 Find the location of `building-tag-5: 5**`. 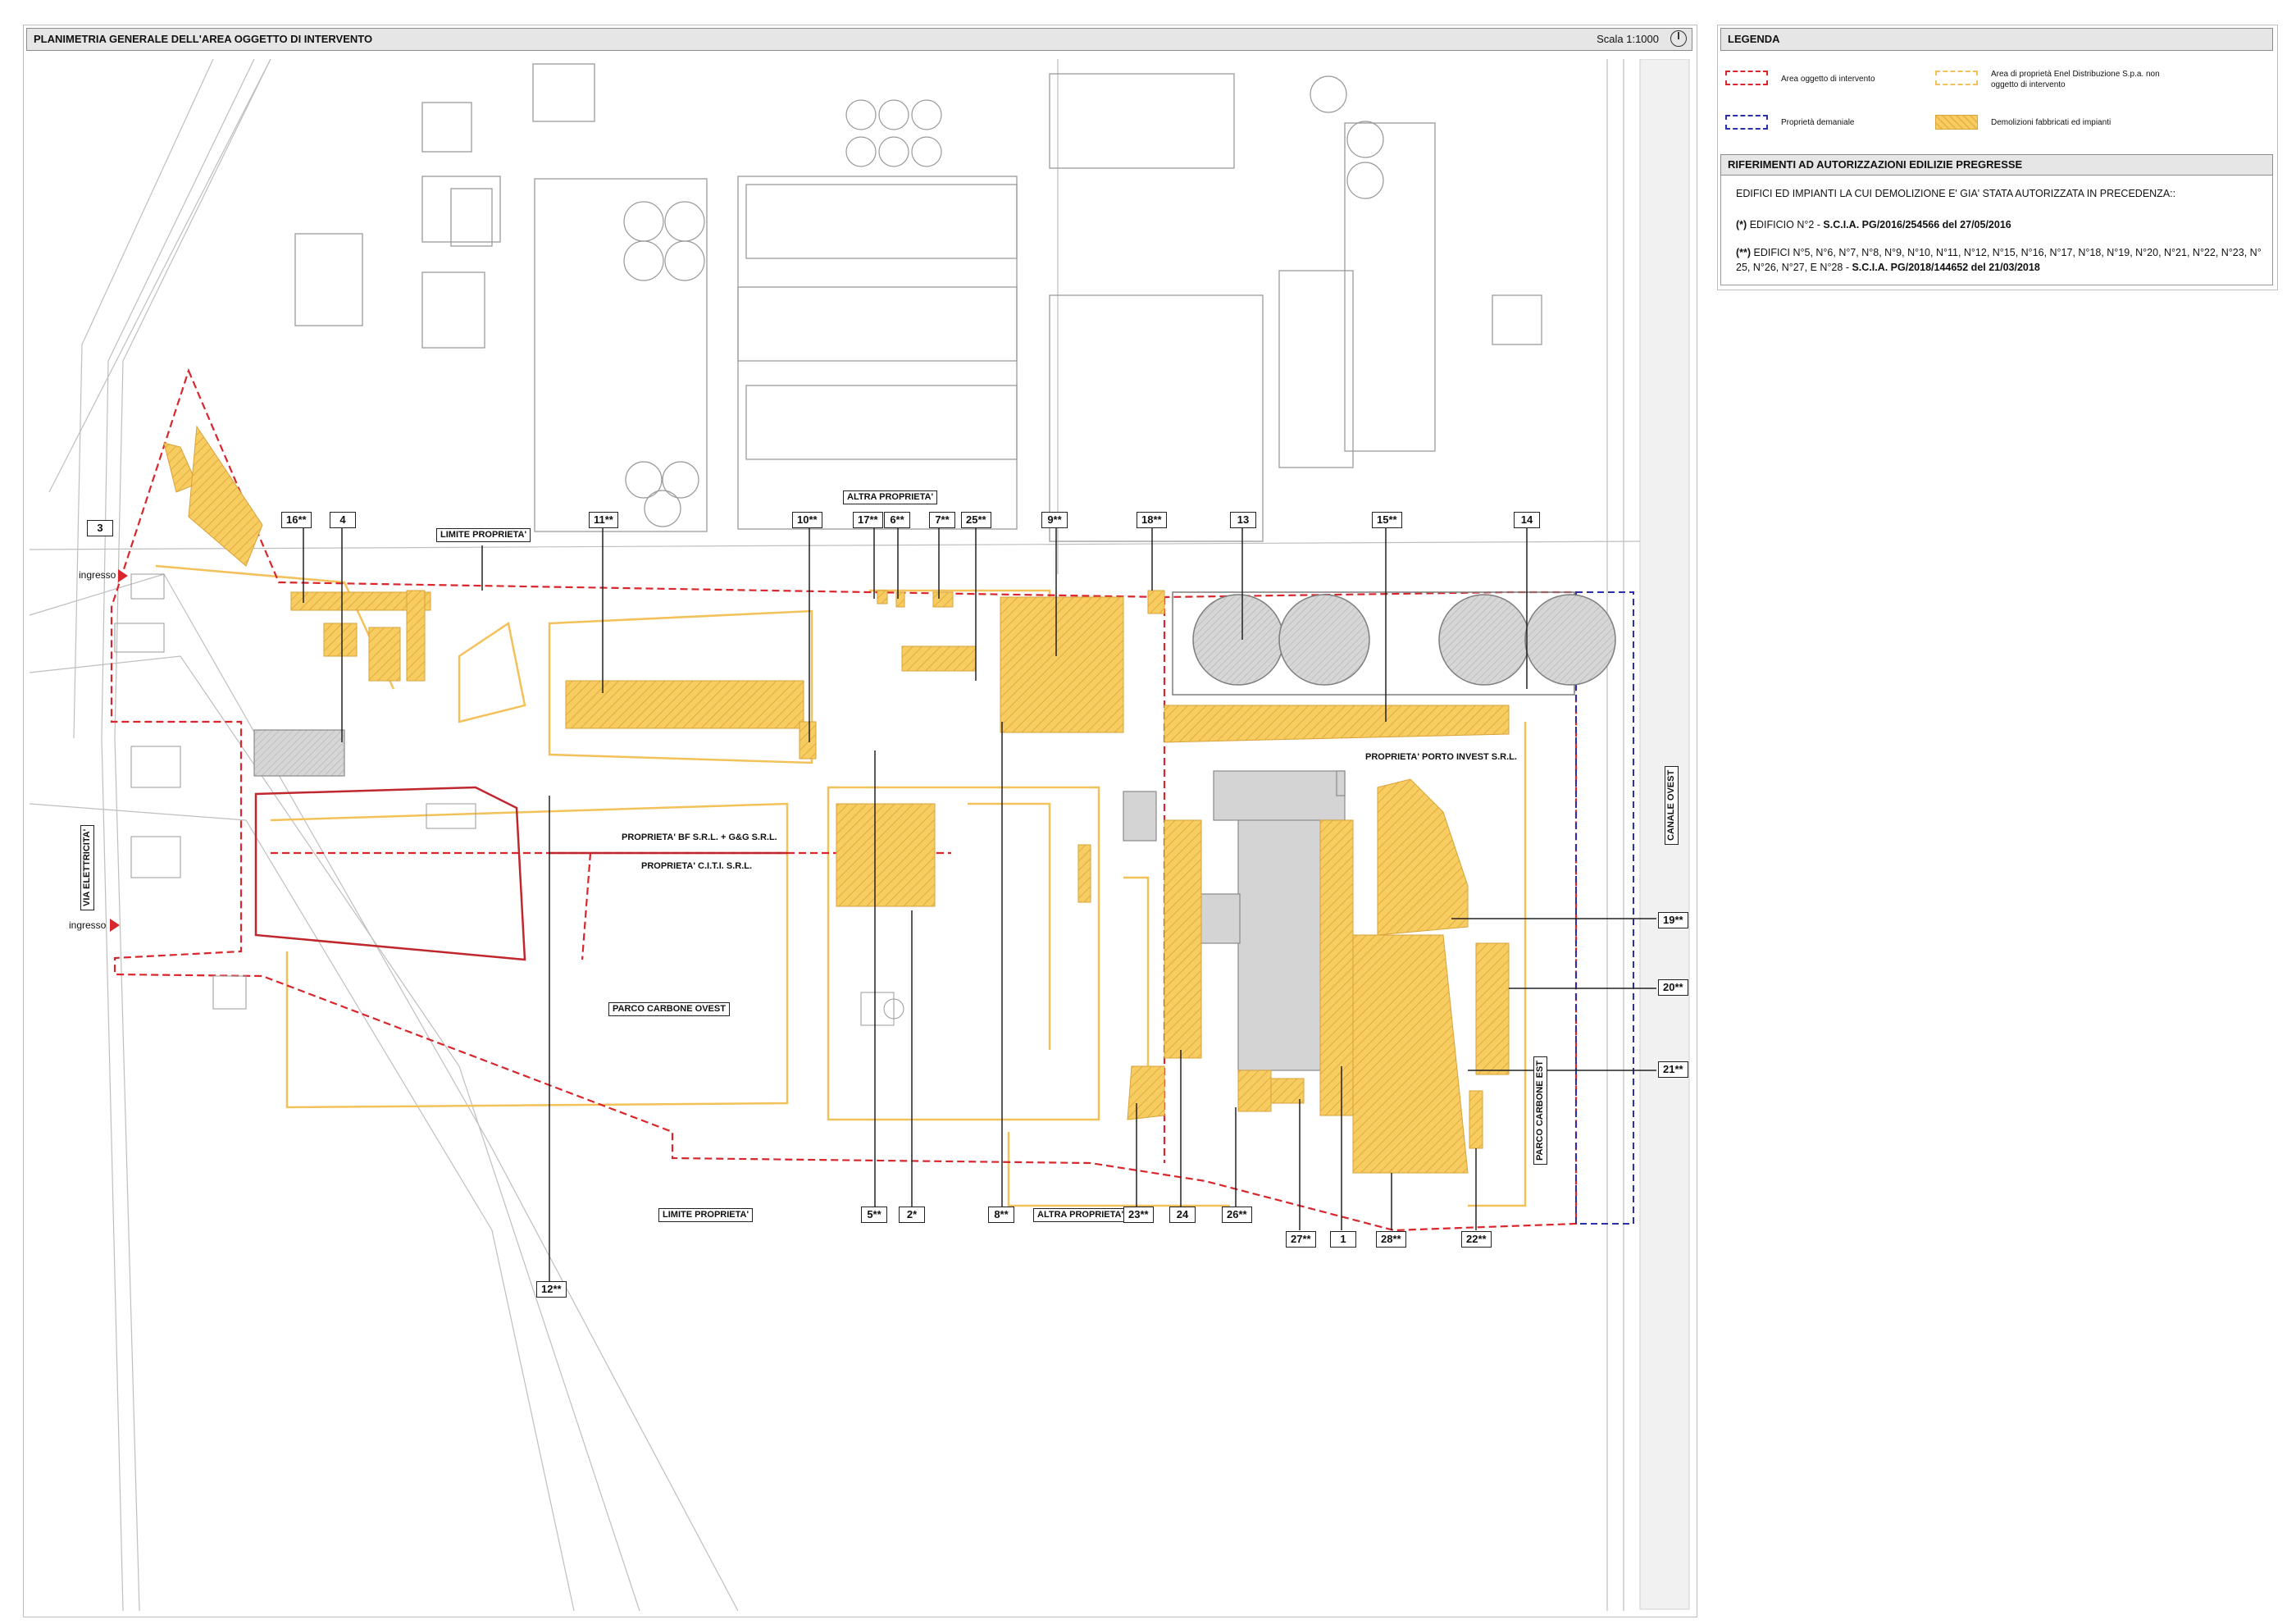

building-tag-5: 5** is located at coordinates (874, 1215).